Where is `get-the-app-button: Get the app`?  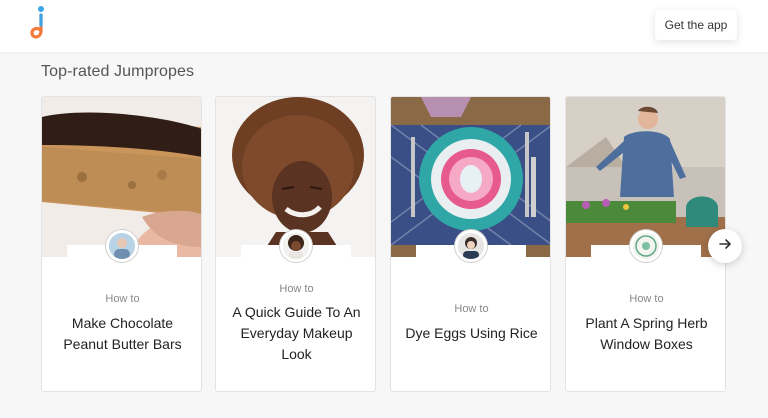
get-the-app-button: Get the app is located at coordinates (696, 25).